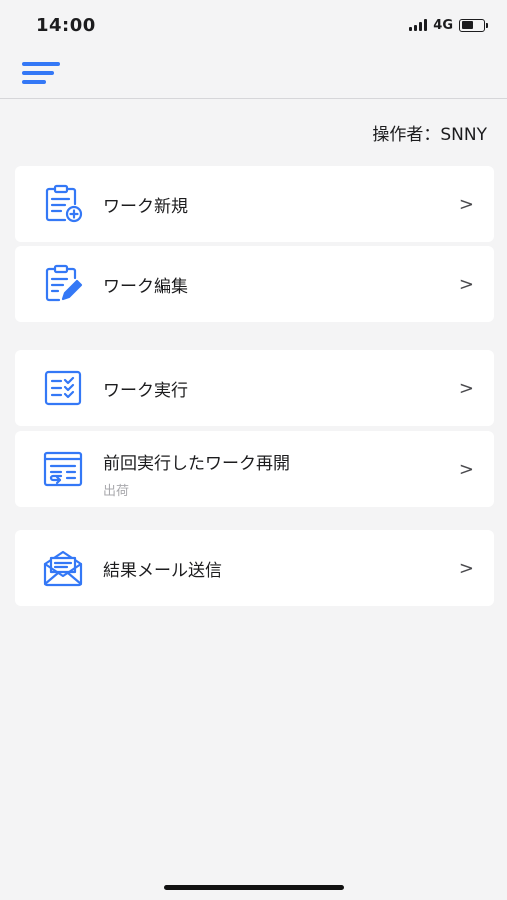 This screenshot has height=900, width=507. I want to click on menu-item-edit-work: ワーク編集 >, so click(254, 284).